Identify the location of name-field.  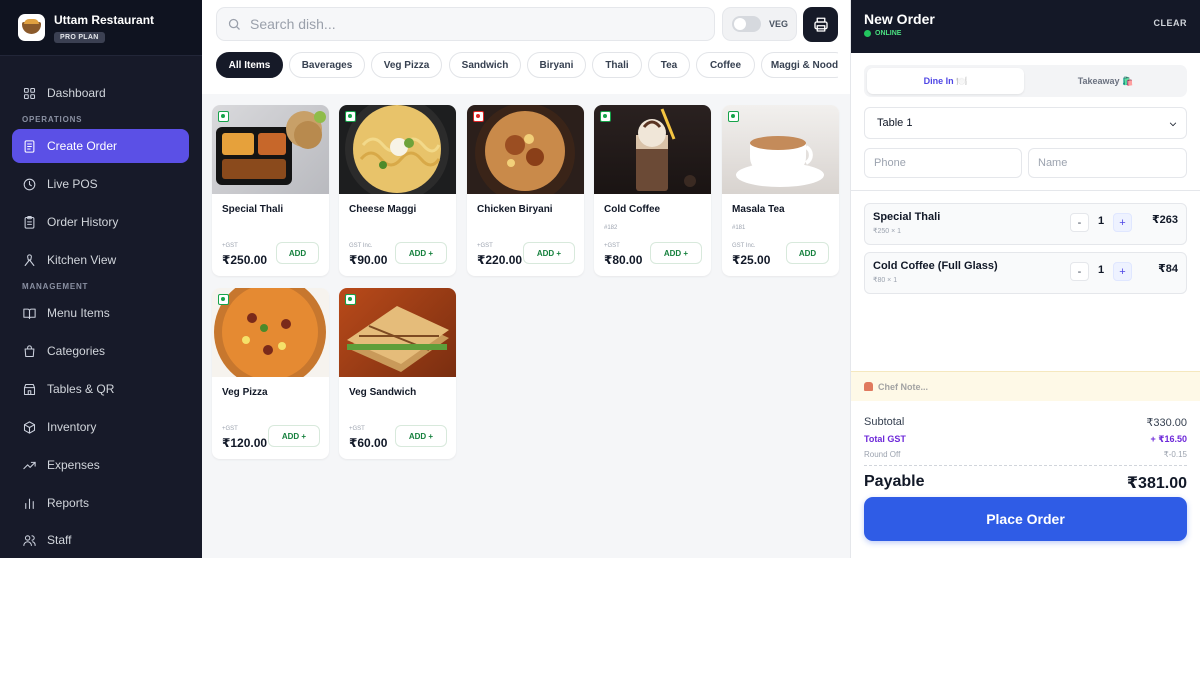
(1107, 163).